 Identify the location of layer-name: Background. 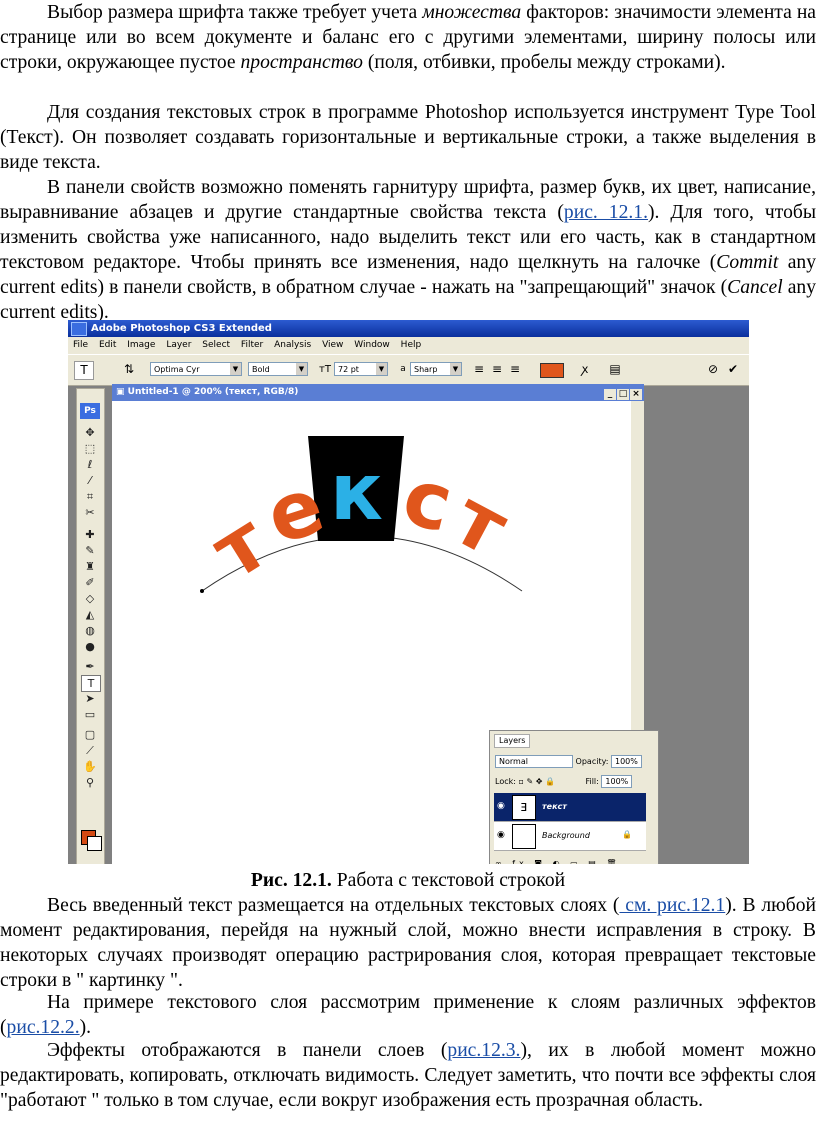
(566, 835).